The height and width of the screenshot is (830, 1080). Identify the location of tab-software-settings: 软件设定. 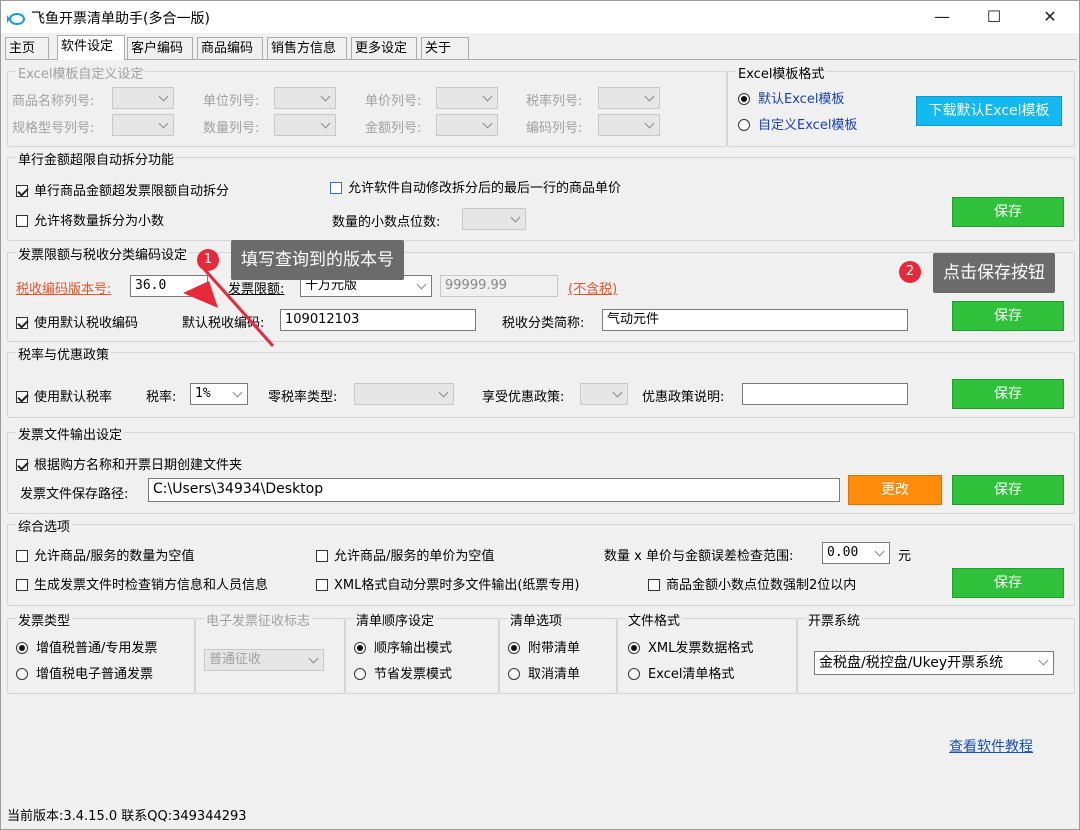
(91, 47).